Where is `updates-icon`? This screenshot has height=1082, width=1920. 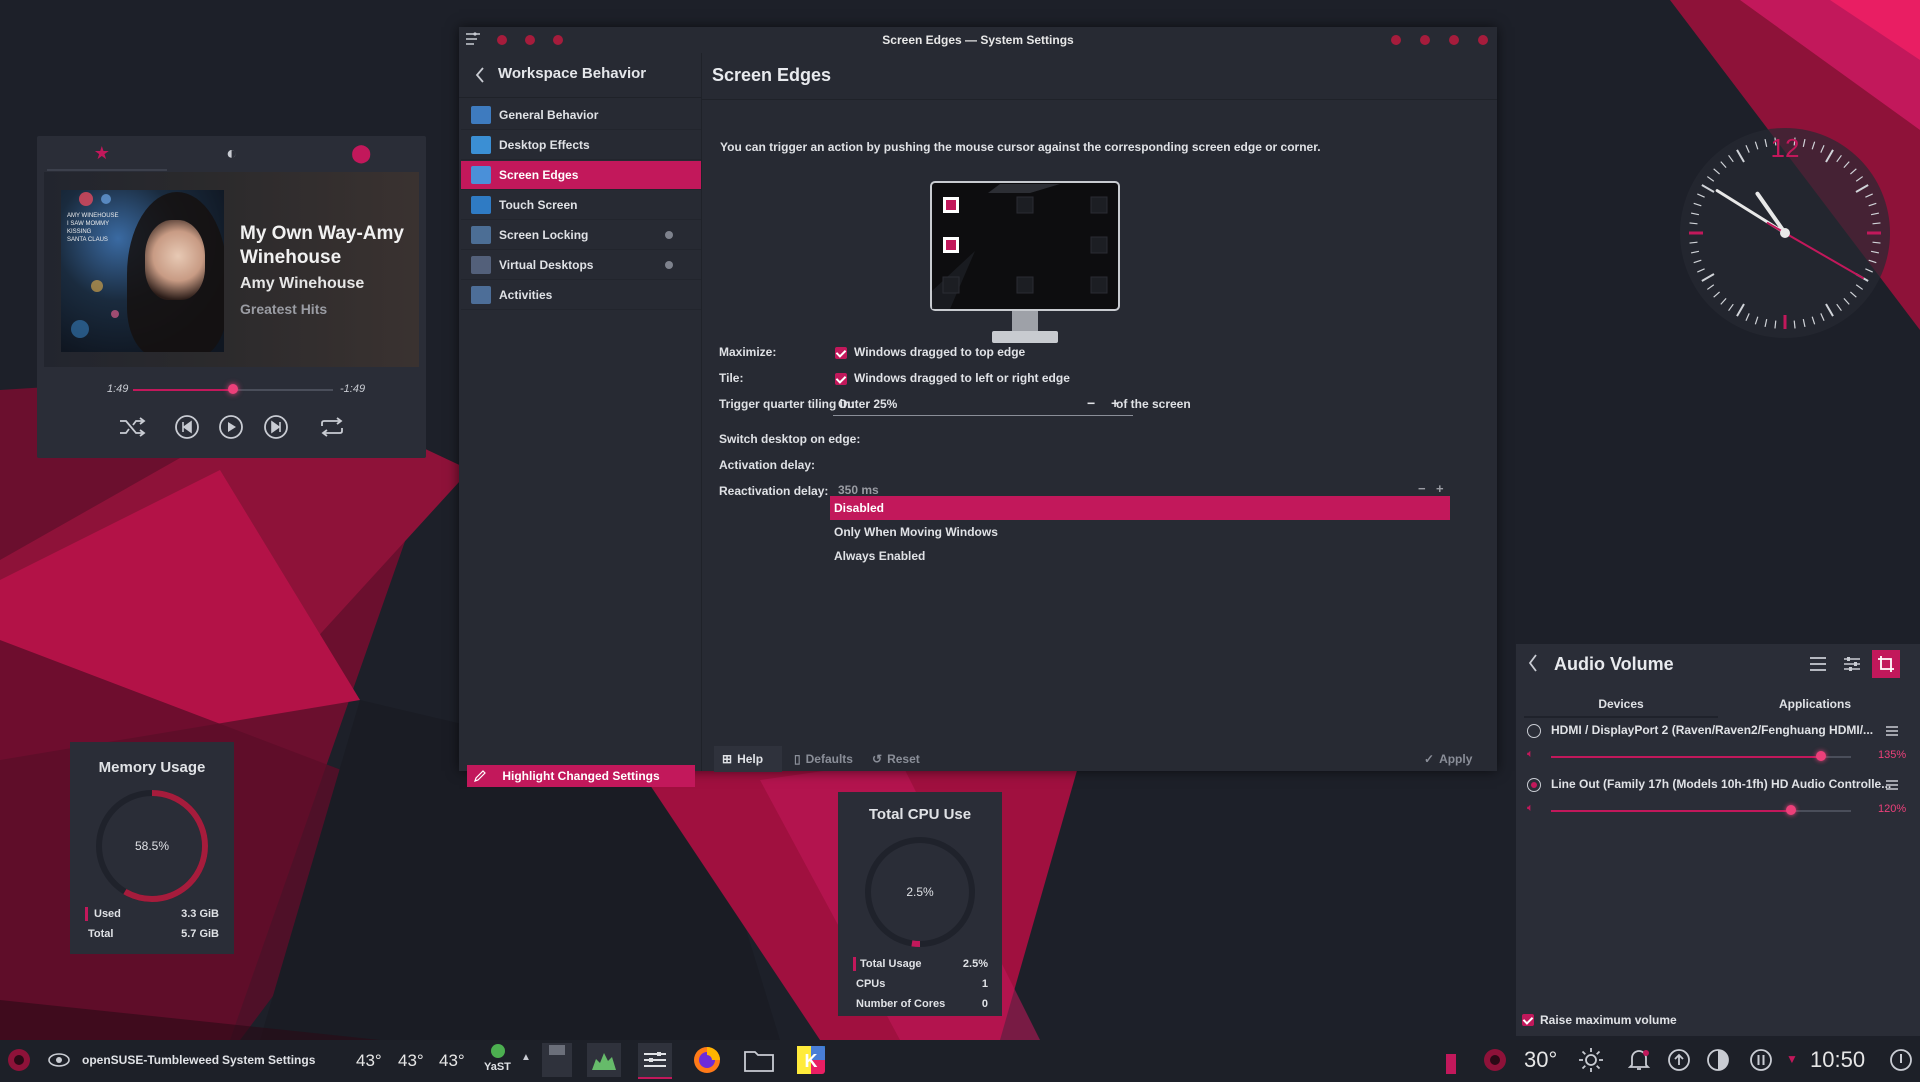 updates-icon is located at coordinates (1679, 1060).